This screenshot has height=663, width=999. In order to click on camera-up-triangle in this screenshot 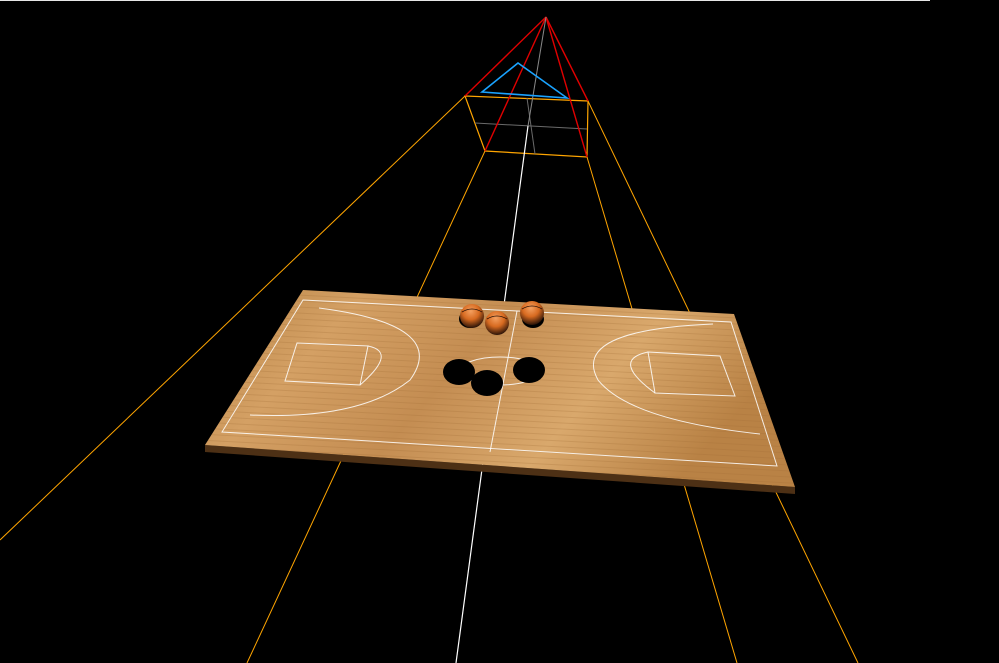, I will do `click(524, 80)`.